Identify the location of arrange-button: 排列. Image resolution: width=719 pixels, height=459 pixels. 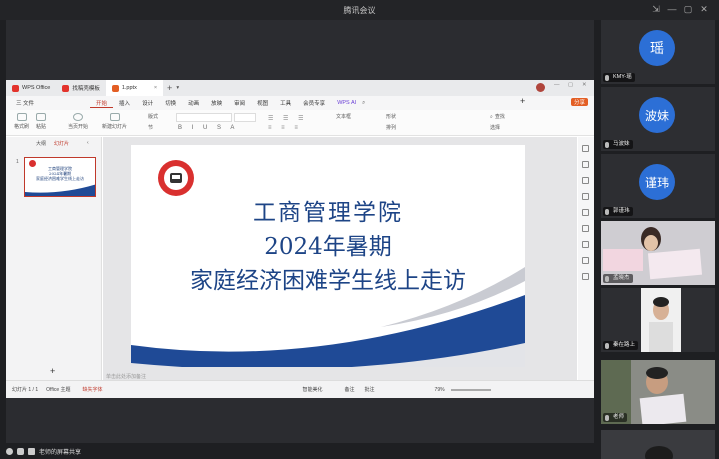
(391, 127).